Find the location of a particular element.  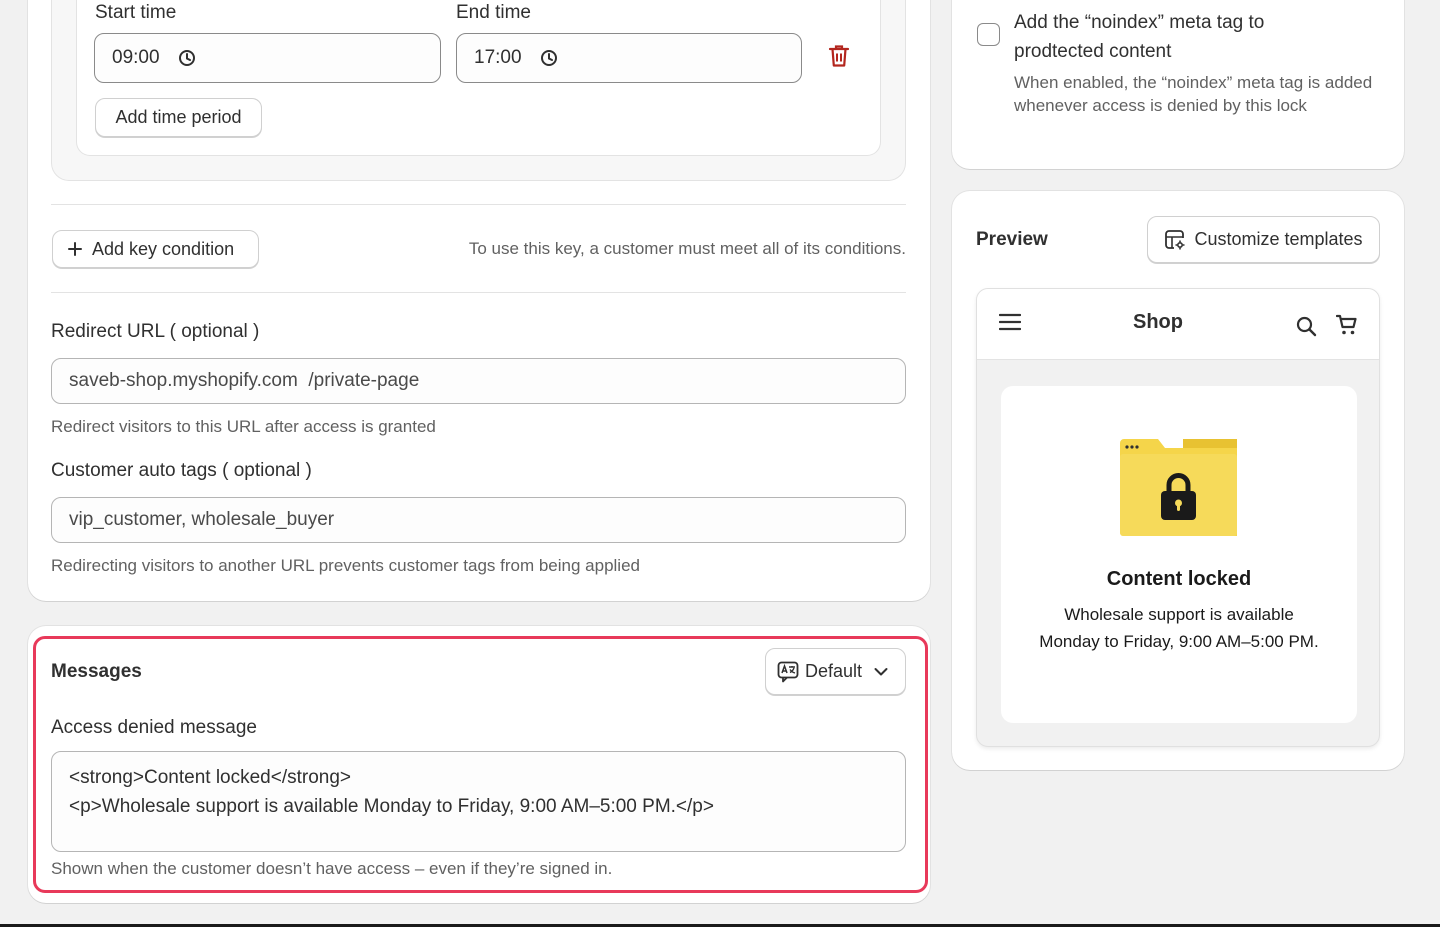

folder-lock-icon is located at coordinates (1178, 487).